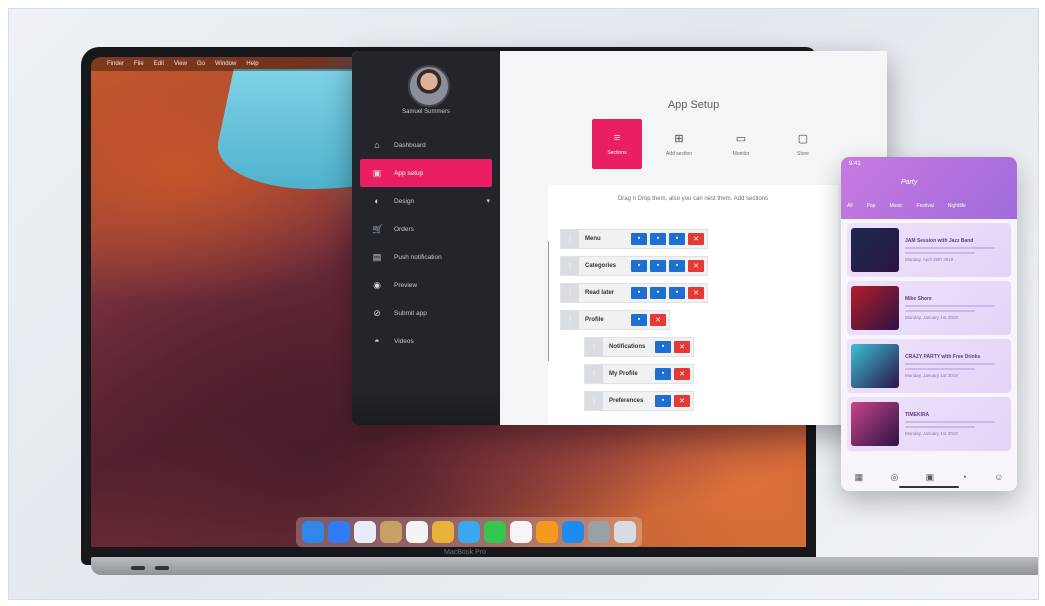  What do you see at coordinates (925, 206) in the screenshot?
I see `phone-tab: Festival` at bounding box center [925, 206].